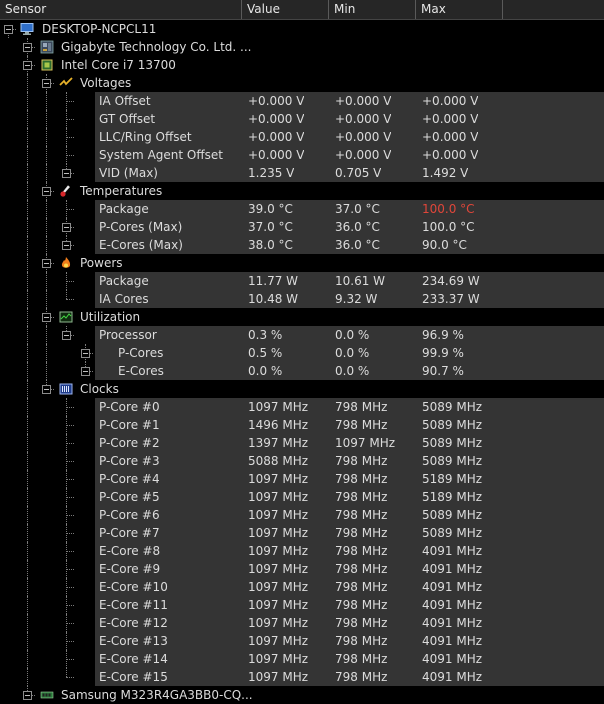  Describe the element at coordinates (302, 137) in the screenshot. I see `sensor-row: LLC/Ring Offset +0.000 V +0.000 V +0.000 V` at that location.